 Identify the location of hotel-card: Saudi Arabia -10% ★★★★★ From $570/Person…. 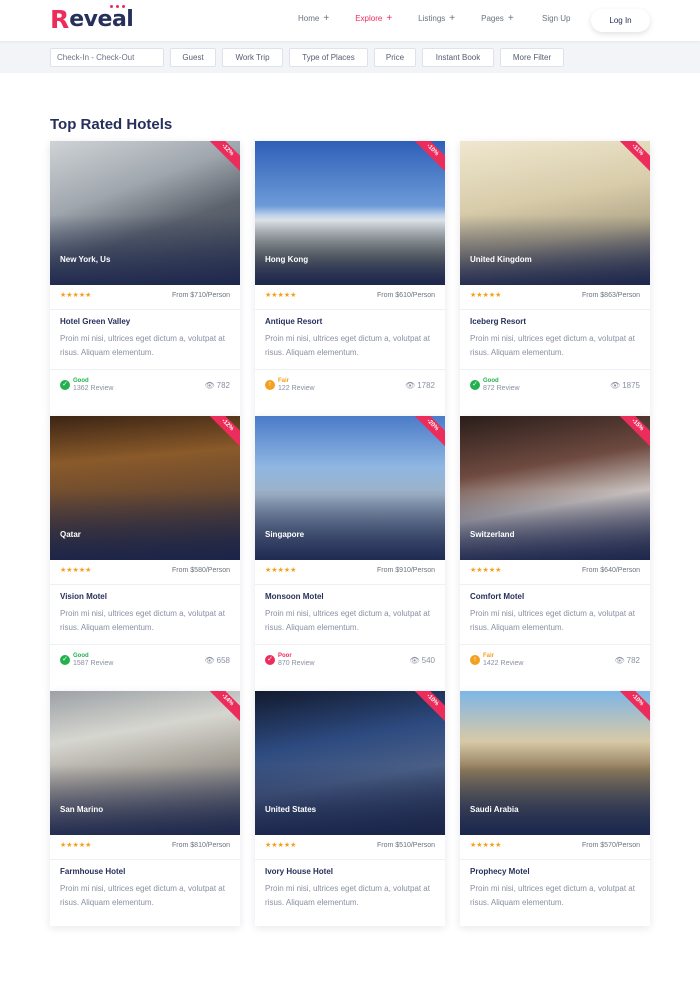
(555, 808).